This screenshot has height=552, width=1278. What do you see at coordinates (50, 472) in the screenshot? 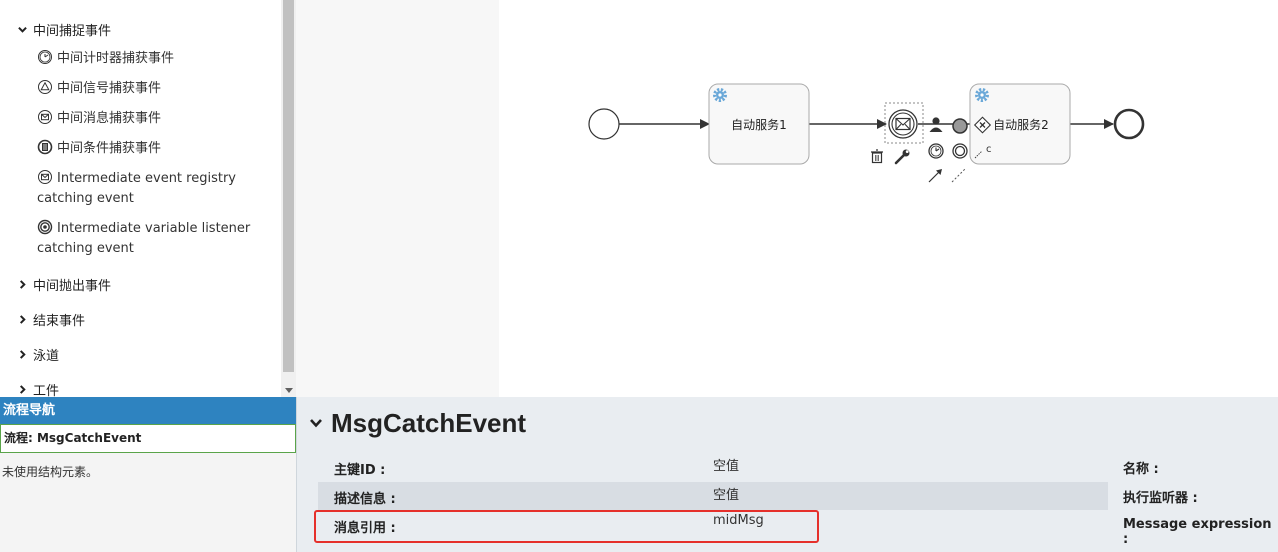
I see `nav-empty-text: 未使用结构元素。` at bounding box center [50, 472].